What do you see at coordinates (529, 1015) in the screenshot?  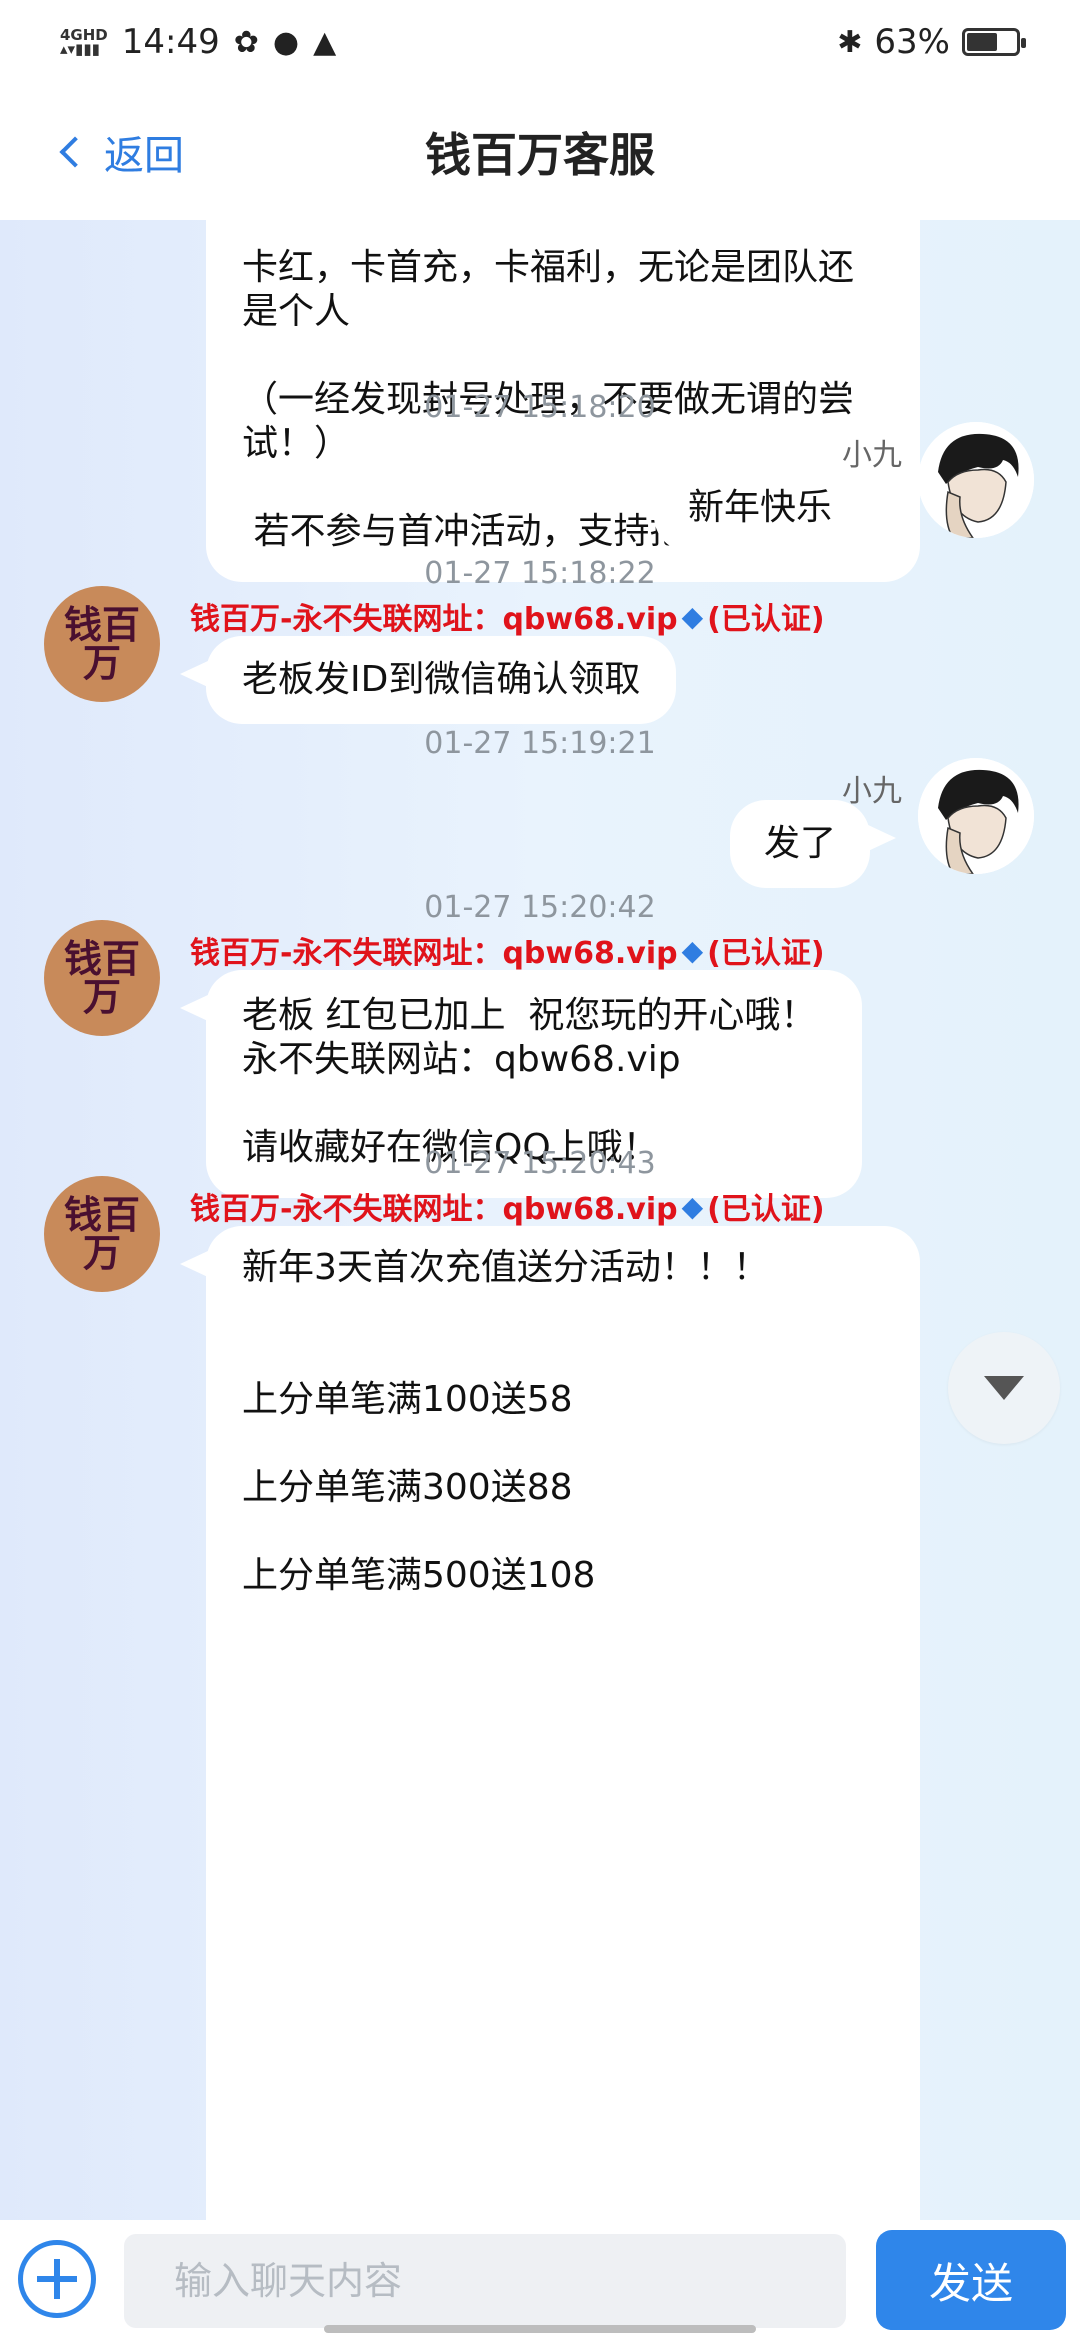 I see `message-line: 老板 红包已加上 祝您玩的开心哦！` at bounding box center [529, 1015].